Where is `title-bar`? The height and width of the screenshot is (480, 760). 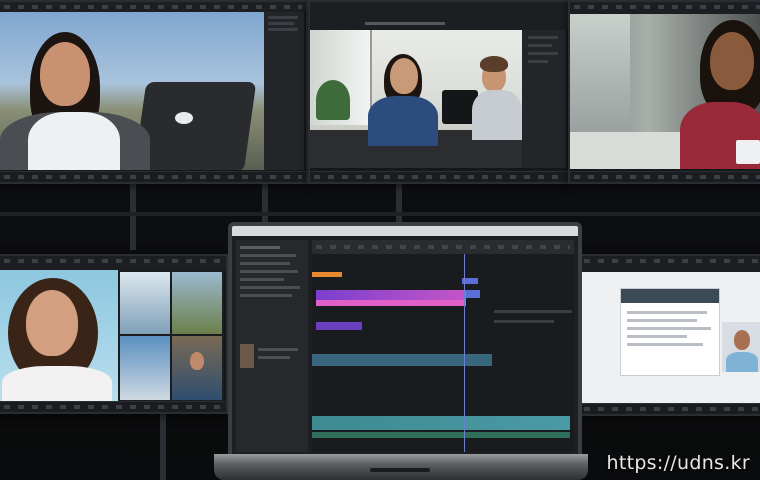
title-bar is located at coordinates (405, 231).